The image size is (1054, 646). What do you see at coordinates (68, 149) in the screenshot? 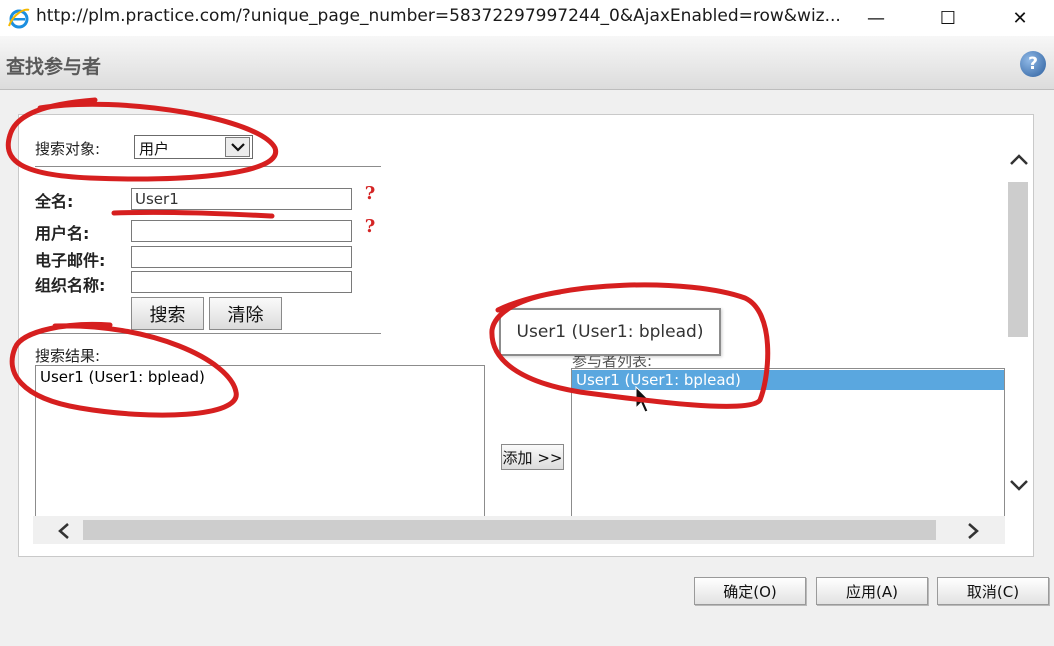
I see `search-object-label: 搜索对象:` at bounding box center [68, 149].